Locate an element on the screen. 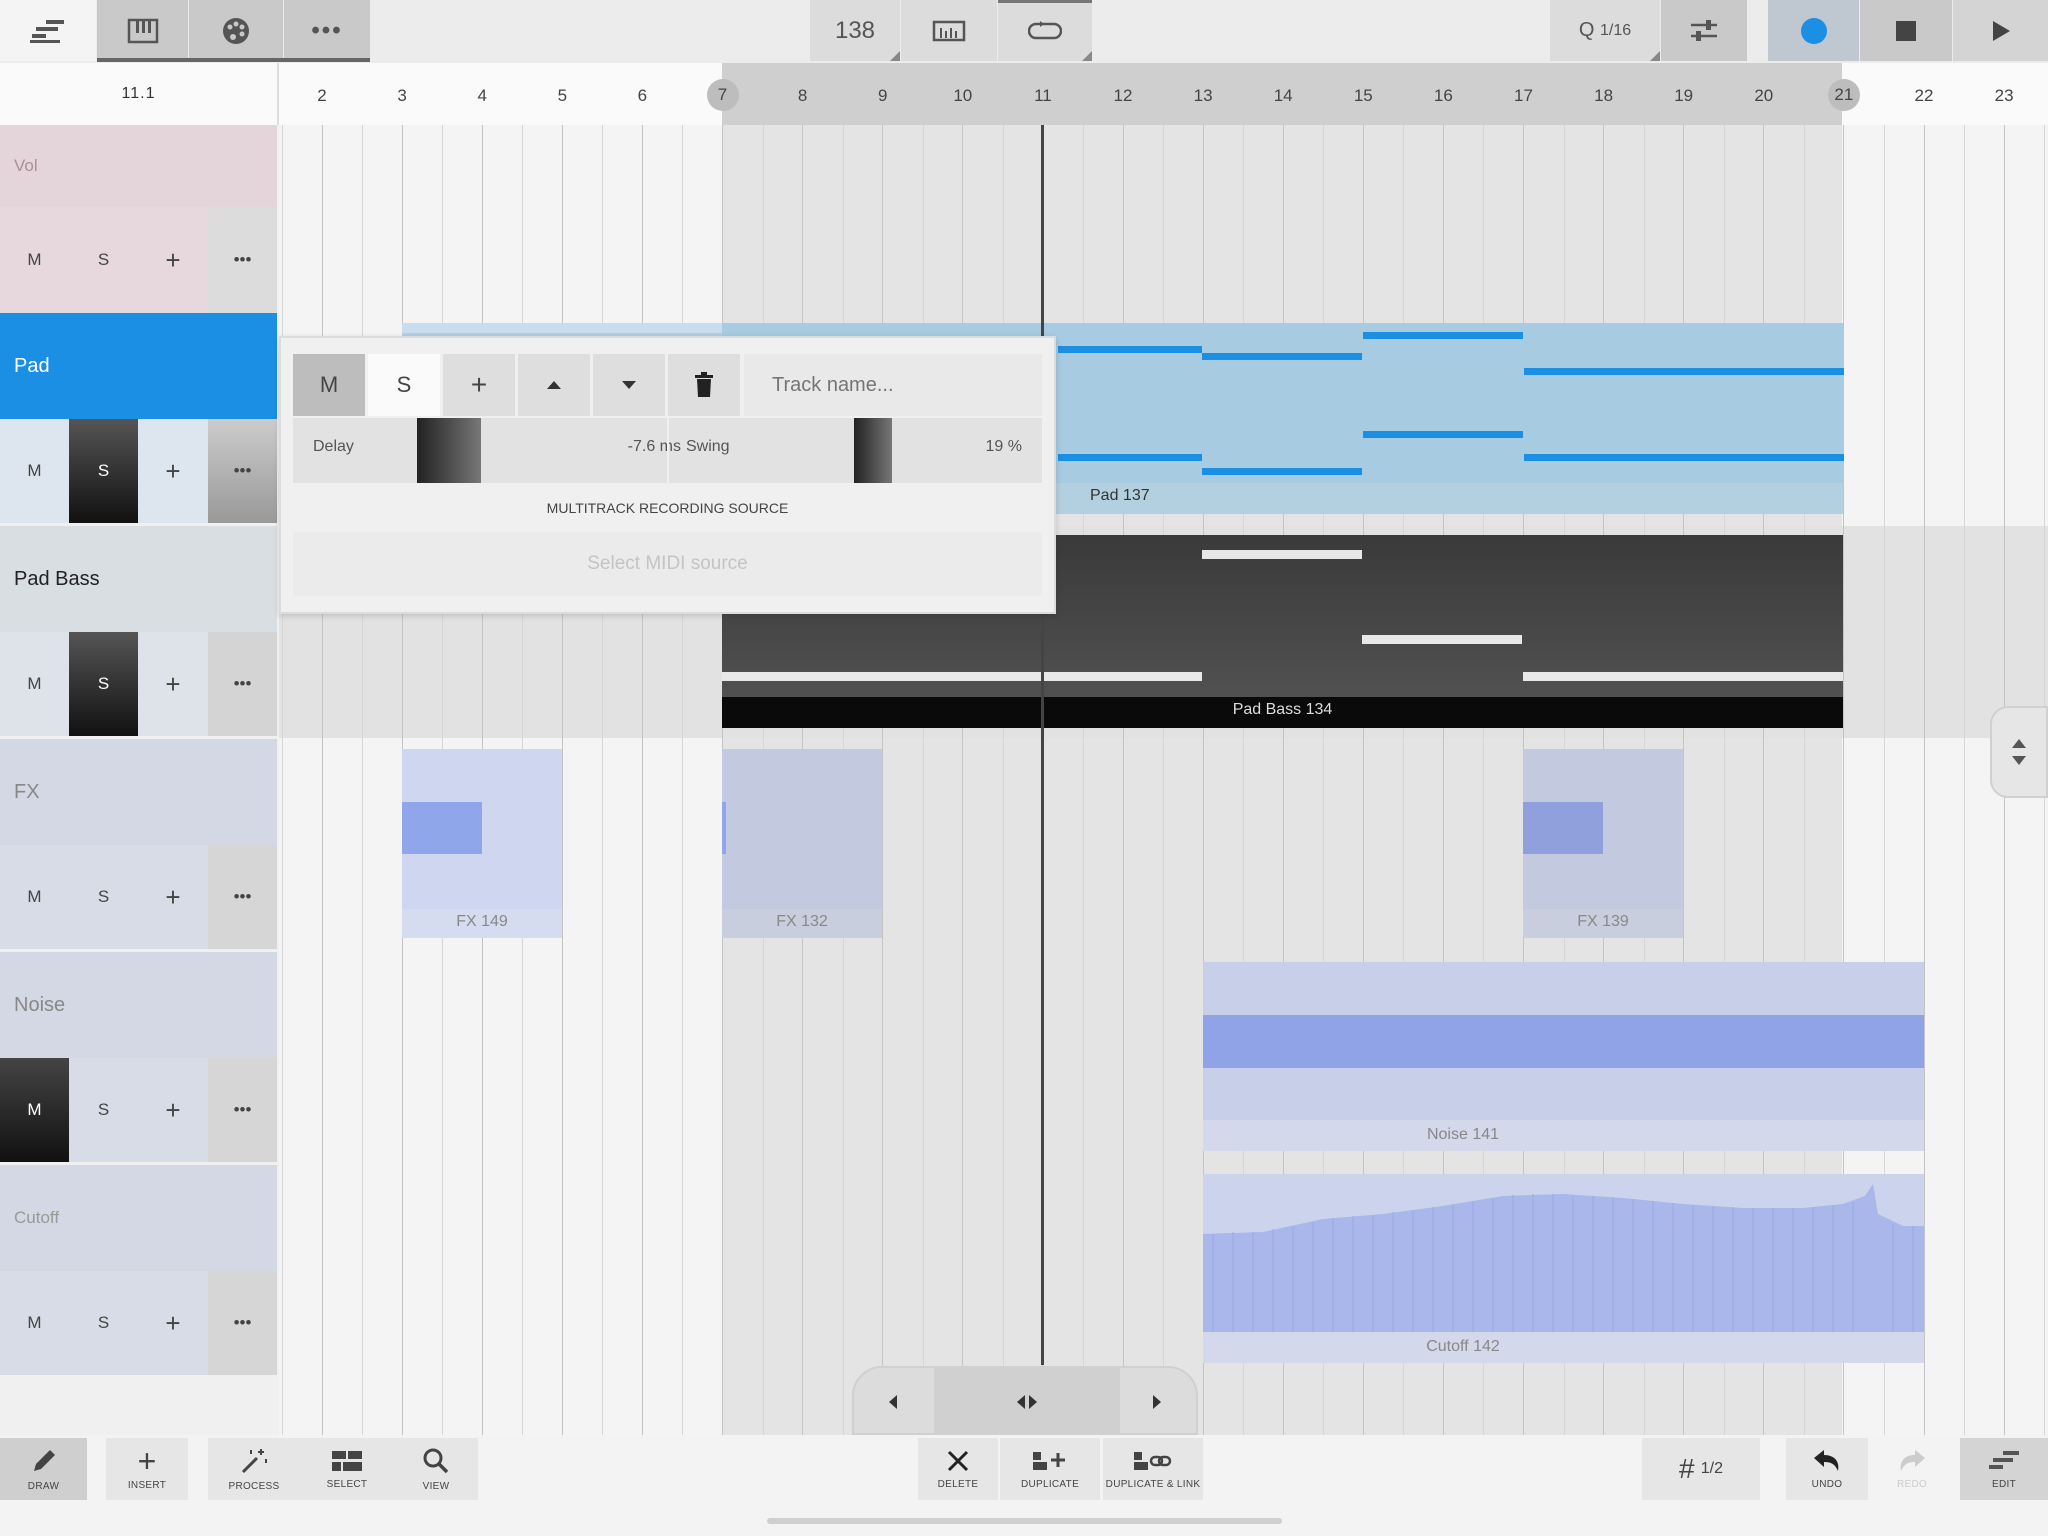 Image resolution: width=2048 pixels, height=1536 pixels. midi-source-select: Select MIDI source is located at coordinates (667, 564).